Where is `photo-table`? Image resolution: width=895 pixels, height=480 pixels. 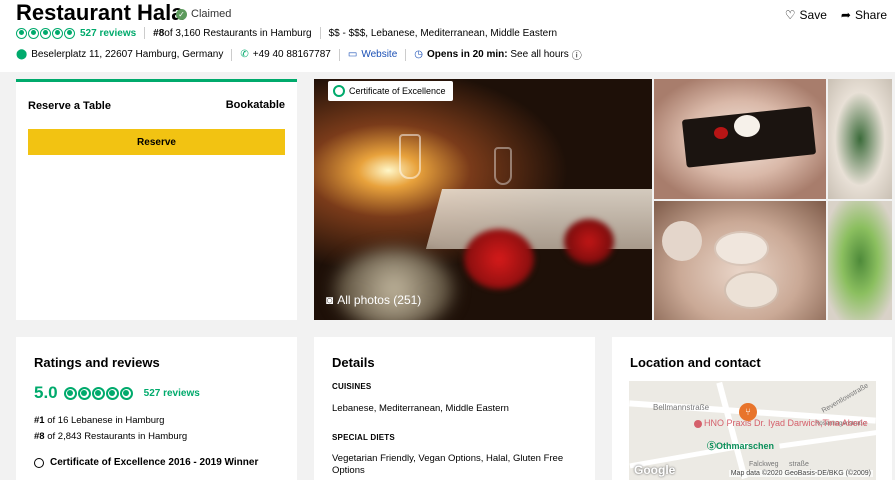 photo-table is located at coordinates (538, 219).